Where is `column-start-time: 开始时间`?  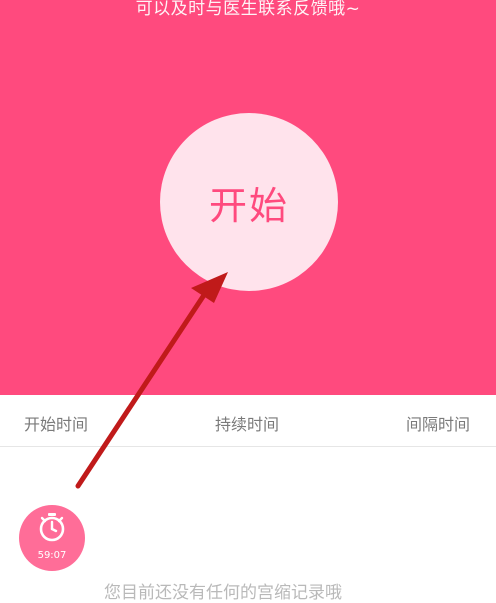
column-start-time: 开始时间 is located at coordinates (56, 424).